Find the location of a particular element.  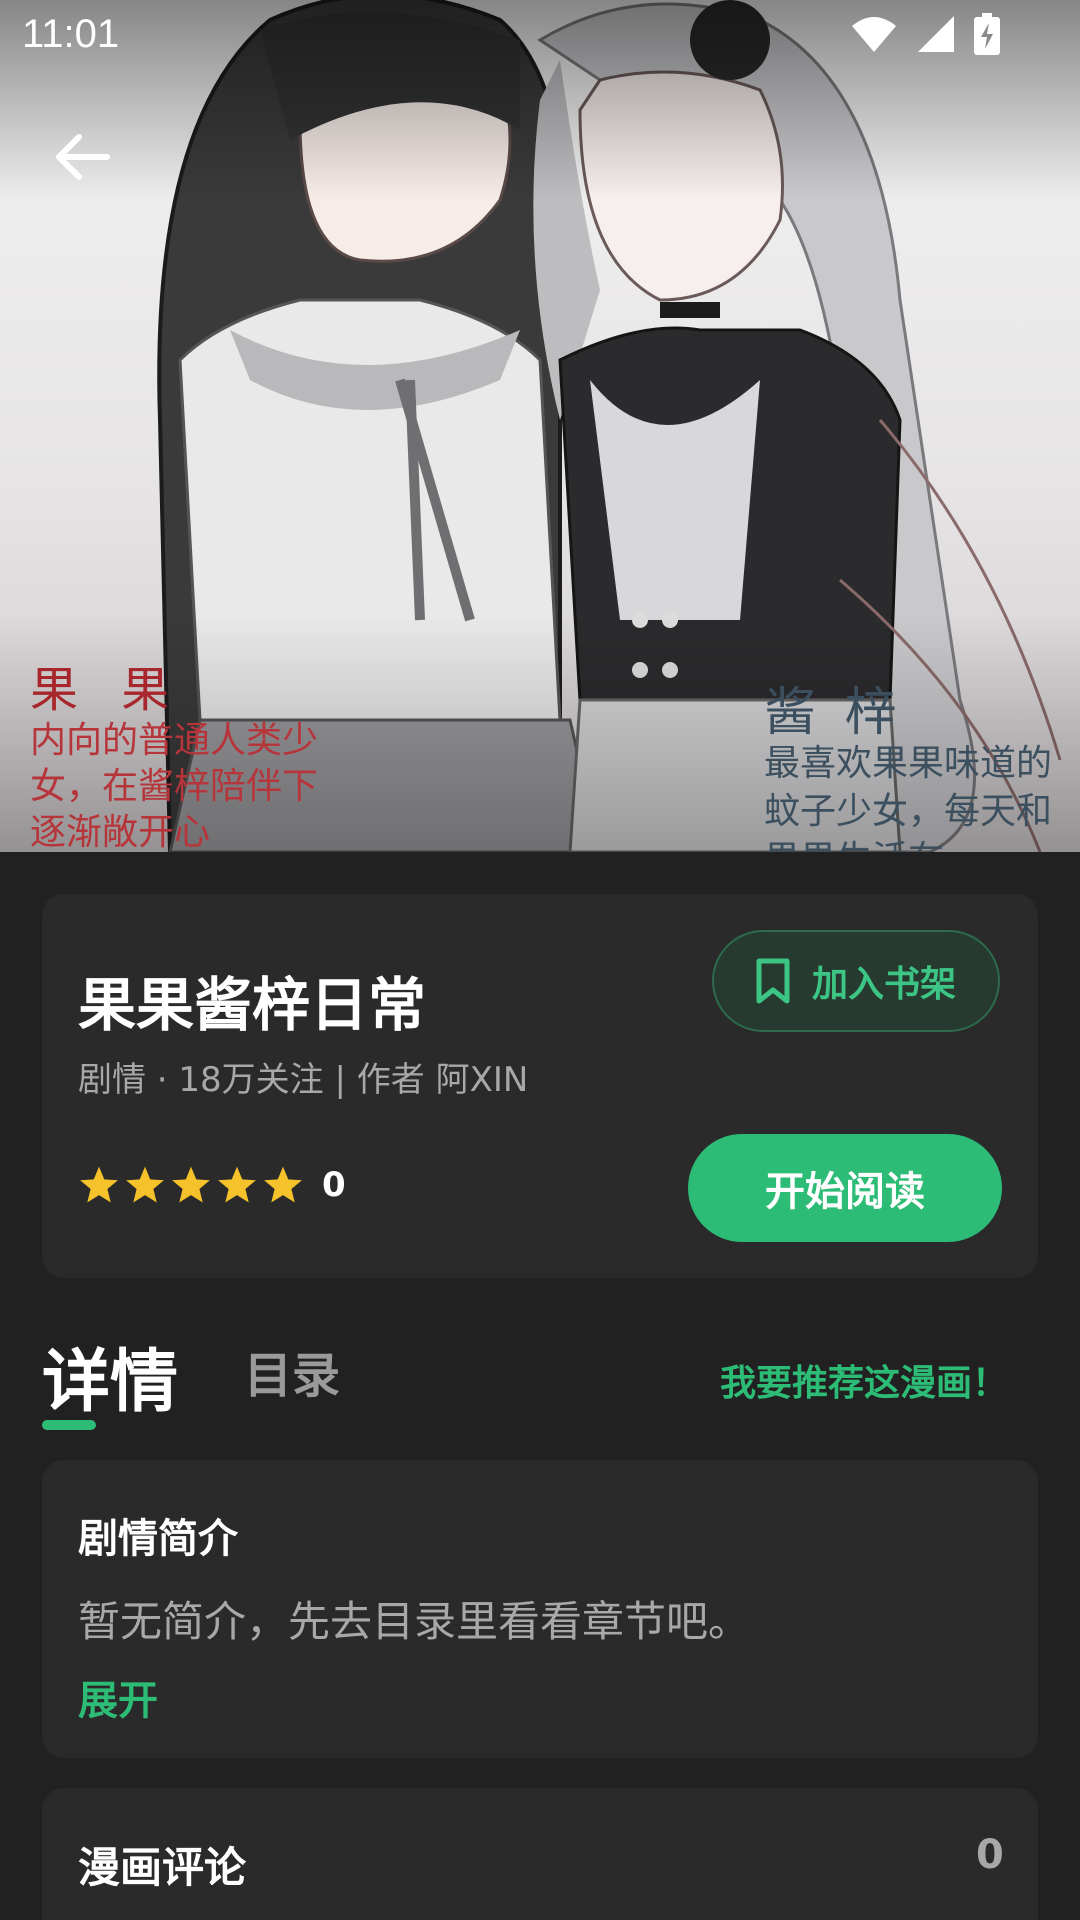

tab-table-of-contents: 目录 is located at coordinates (292, 1371).